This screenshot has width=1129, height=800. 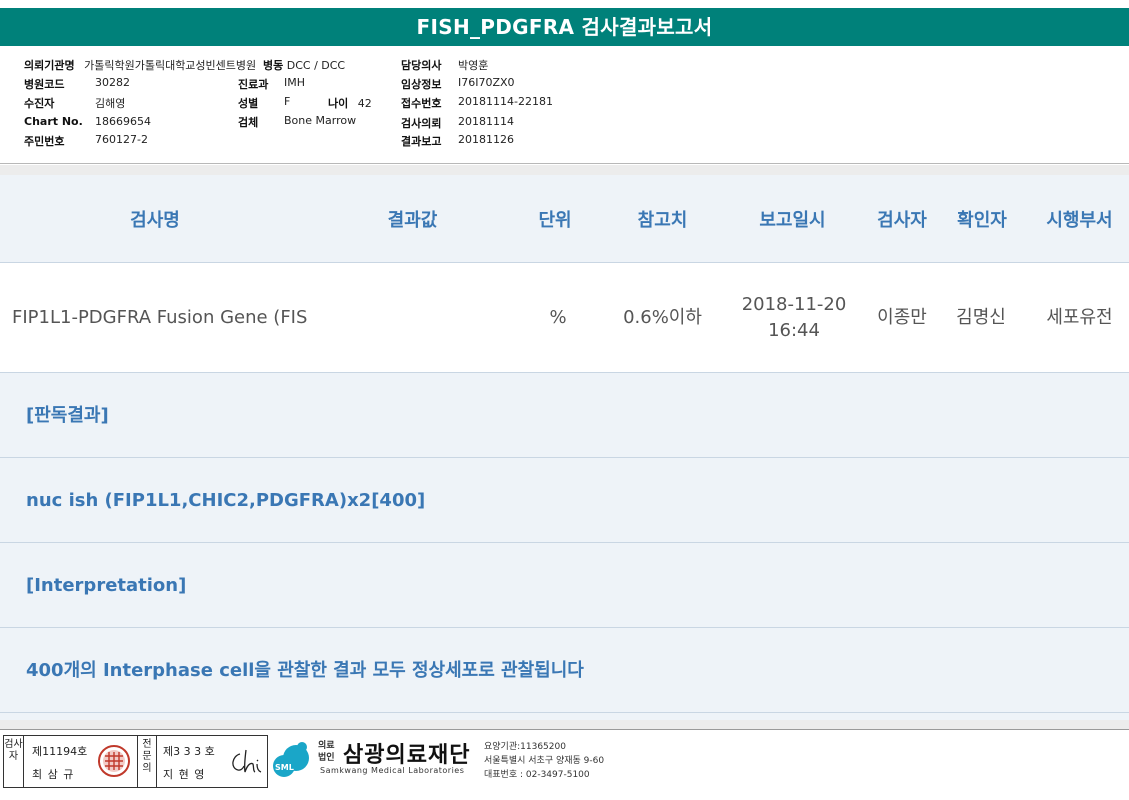 What do you see at coordinates (114, 761) in the screenshot?
I see `tester-seal-icon` at bounding box center [114, 761].